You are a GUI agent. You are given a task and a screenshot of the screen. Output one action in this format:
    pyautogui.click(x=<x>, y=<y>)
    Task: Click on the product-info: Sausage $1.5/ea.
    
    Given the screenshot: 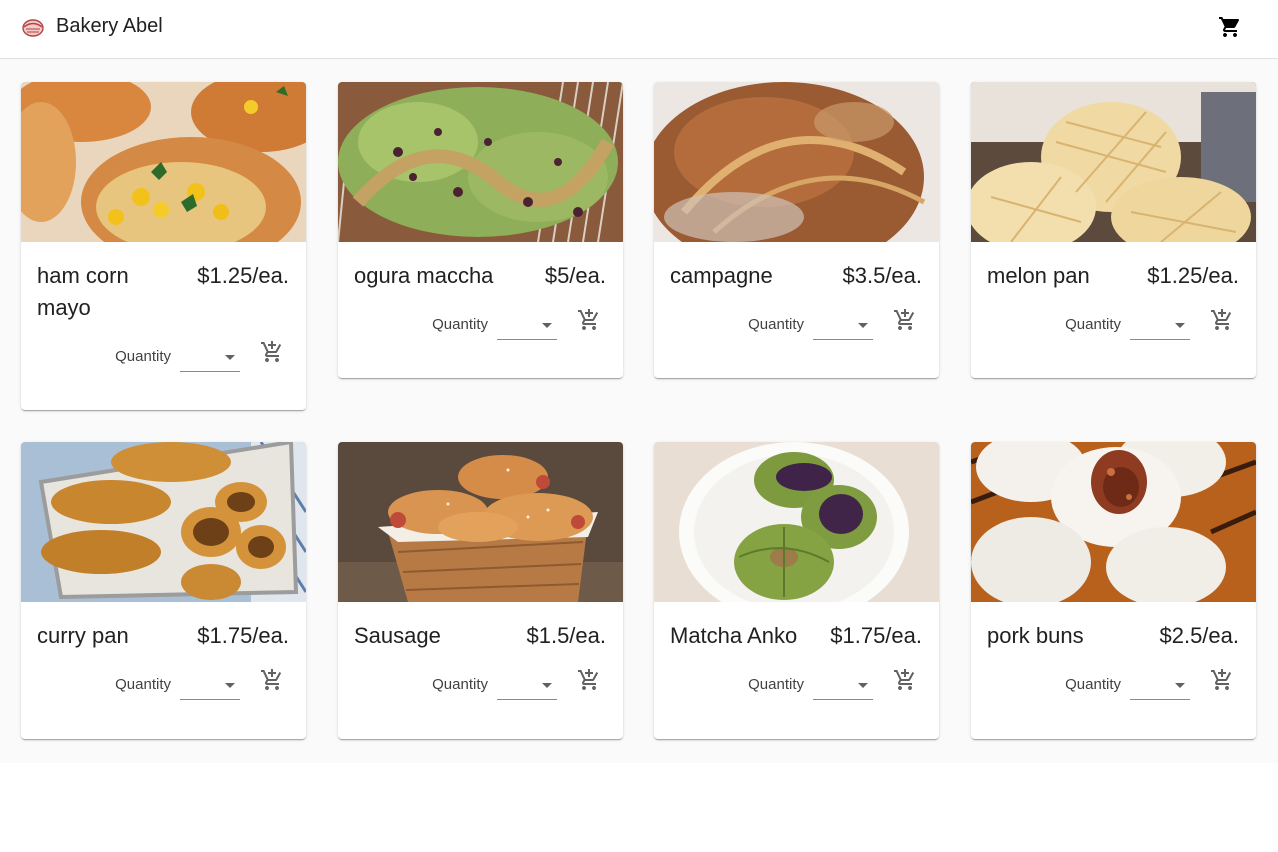 What is the action you would take?
    pyautogui.click(x=480, y=634)
    